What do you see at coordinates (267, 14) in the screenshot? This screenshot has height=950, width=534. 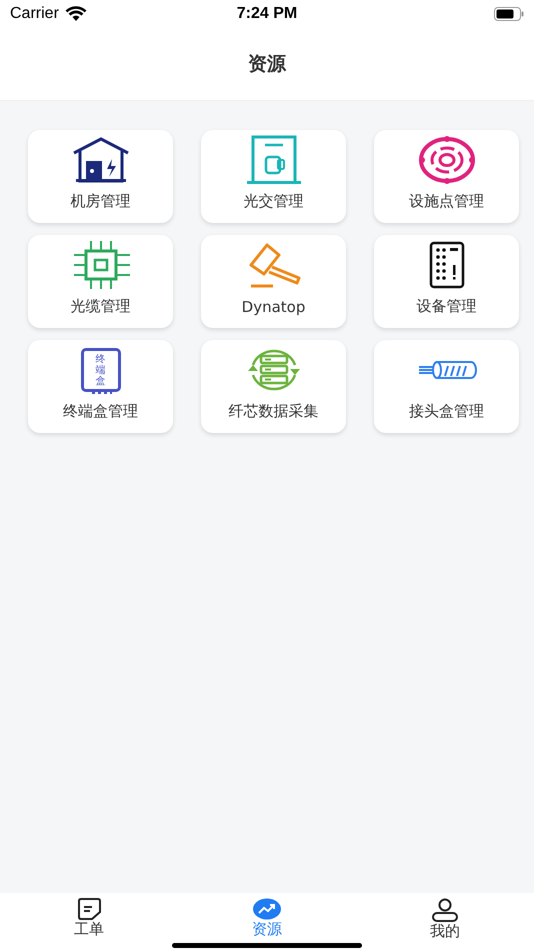 I see `status-time: 7:24 PM` at bounding box center [267, 14].